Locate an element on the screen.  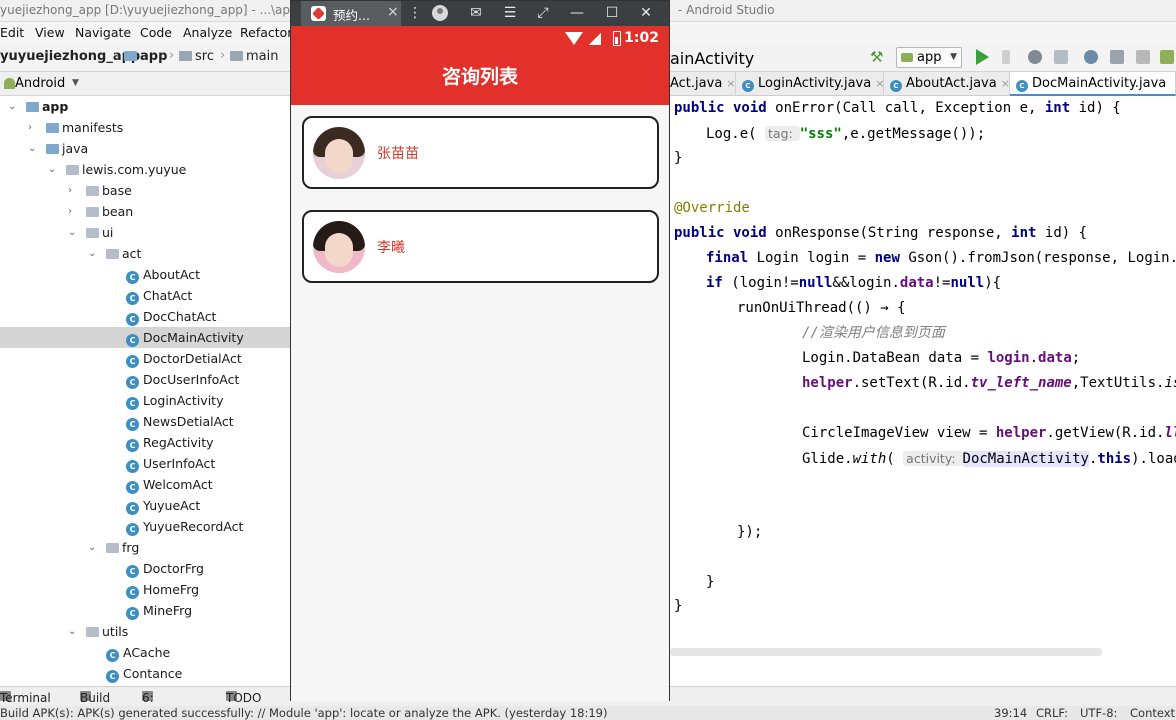
menu-view: View is located at coordinates (50, 32).